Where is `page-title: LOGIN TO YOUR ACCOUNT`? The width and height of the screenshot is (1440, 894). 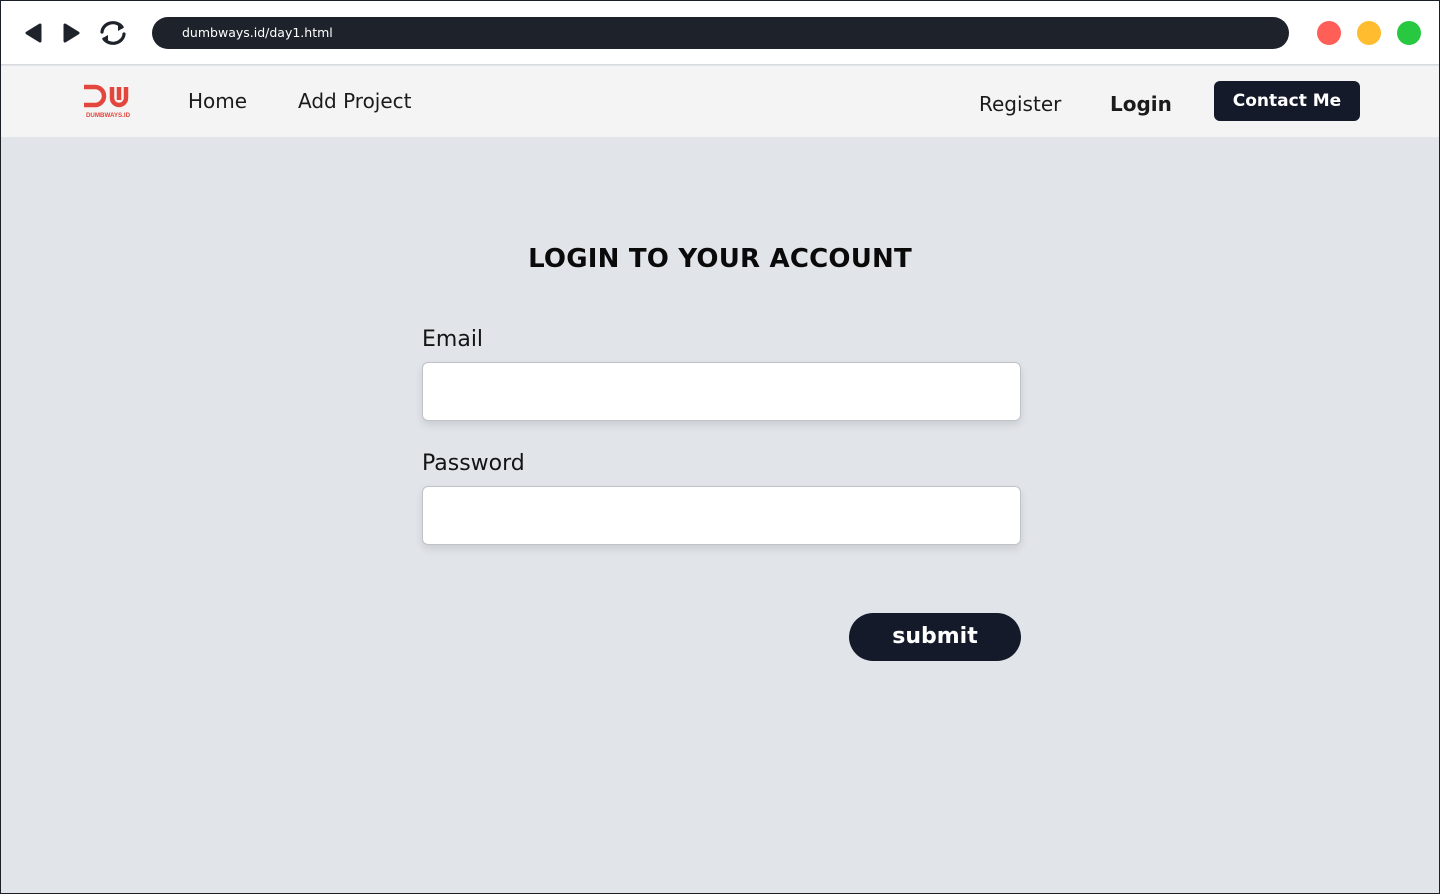
page-title: LOGIN TO YOUR ACCOUNT is located at coordinates (720, 259).